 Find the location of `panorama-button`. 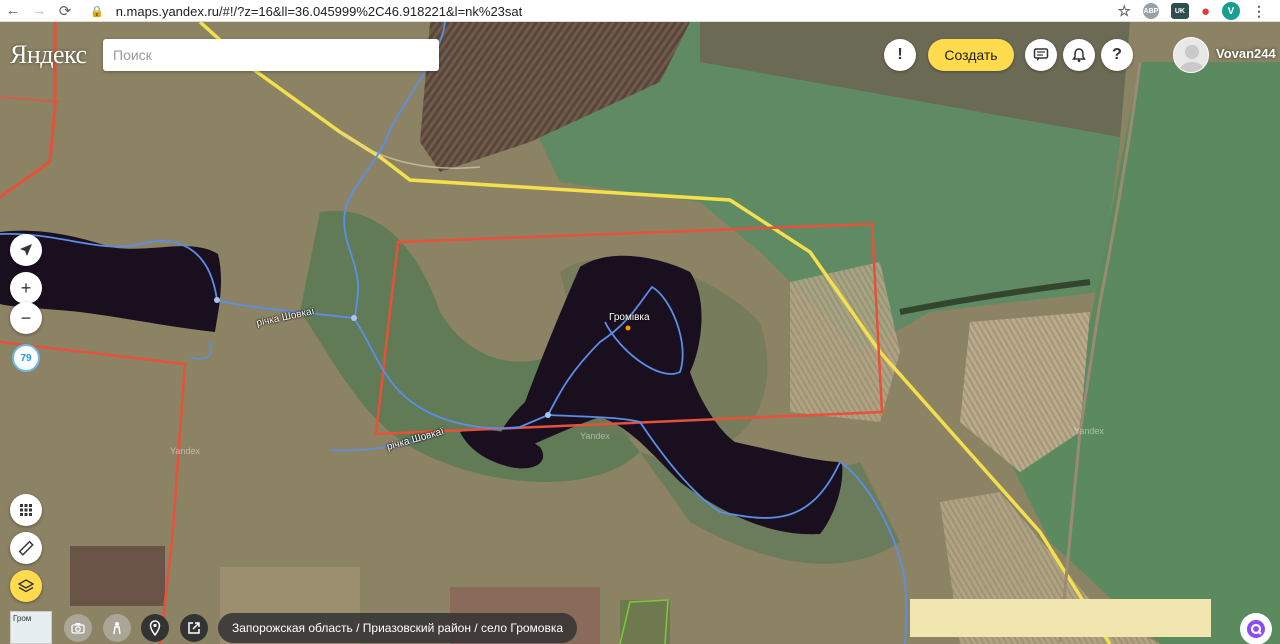

panorama-button is located at coordinates (78, 628).